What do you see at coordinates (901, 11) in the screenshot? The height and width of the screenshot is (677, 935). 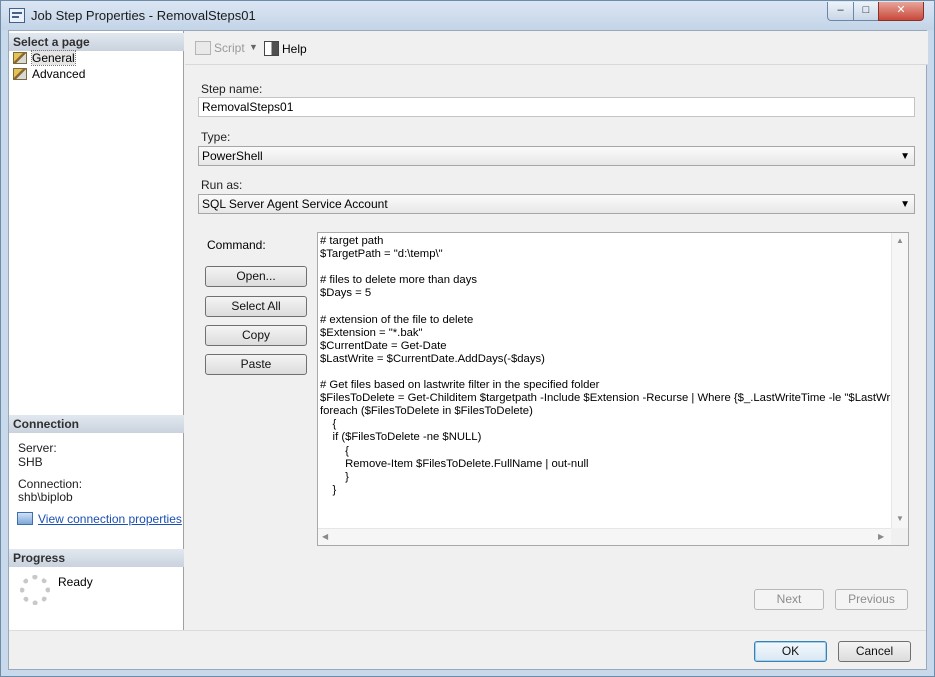 I see `close-button: ✕` at bounding box center [901, 11].